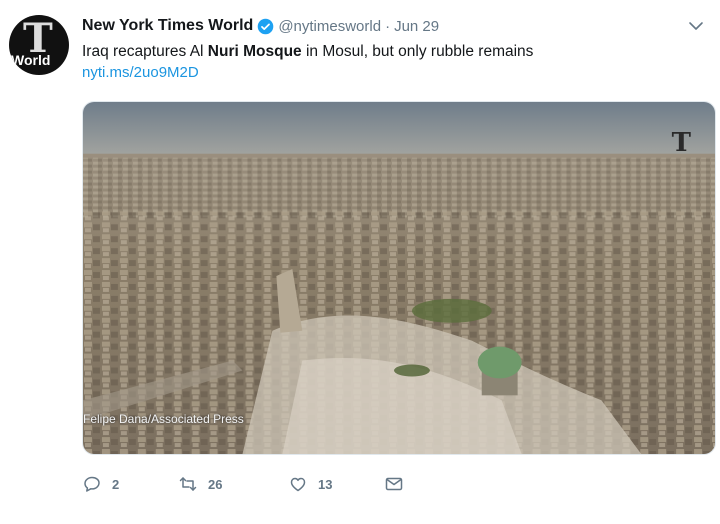 The image size is (720, 524). I want to click on chevron-down-icon, so click(696, 26).